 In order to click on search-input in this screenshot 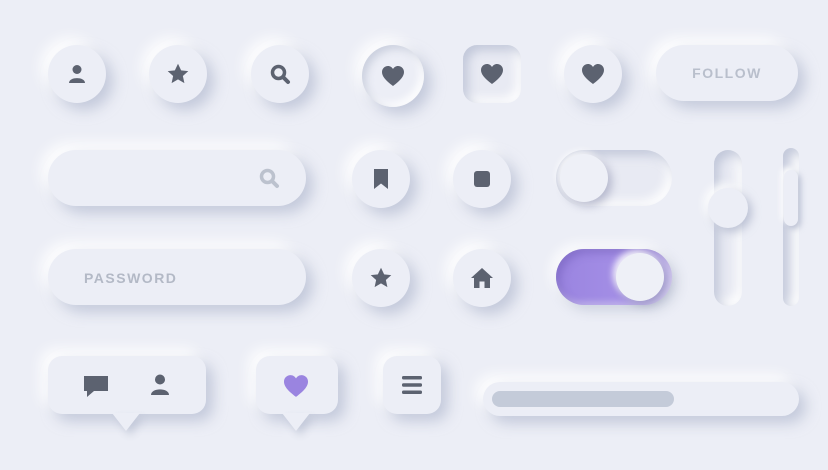, I will do `click(166, 179)`.